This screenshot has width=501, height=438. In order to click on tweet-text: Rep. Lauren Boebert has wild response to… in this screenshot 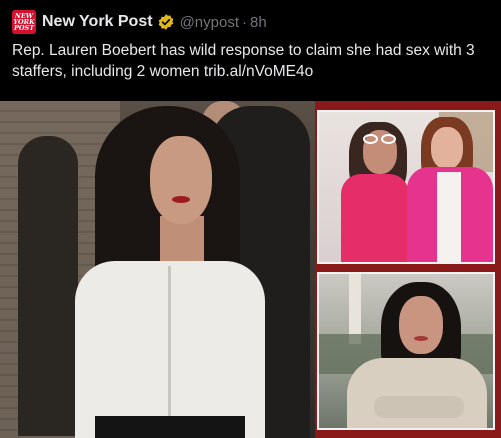, I will do `click(243, 61)`.